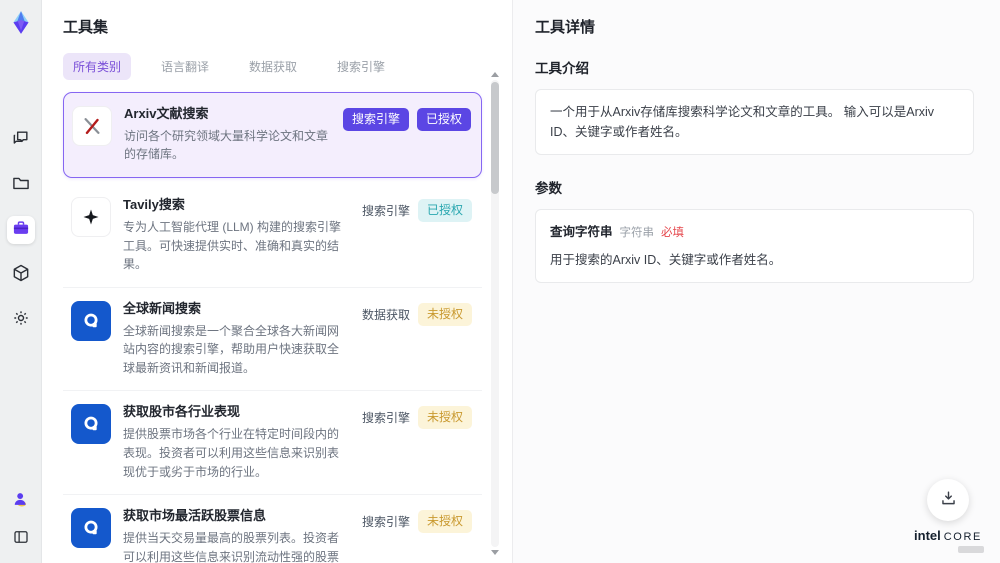 The width and height of the screenshot is (1000, 563). Describe the element at coordinates (92, 126) in the screenshot. I see `arxiv-logo-icon` at that location.